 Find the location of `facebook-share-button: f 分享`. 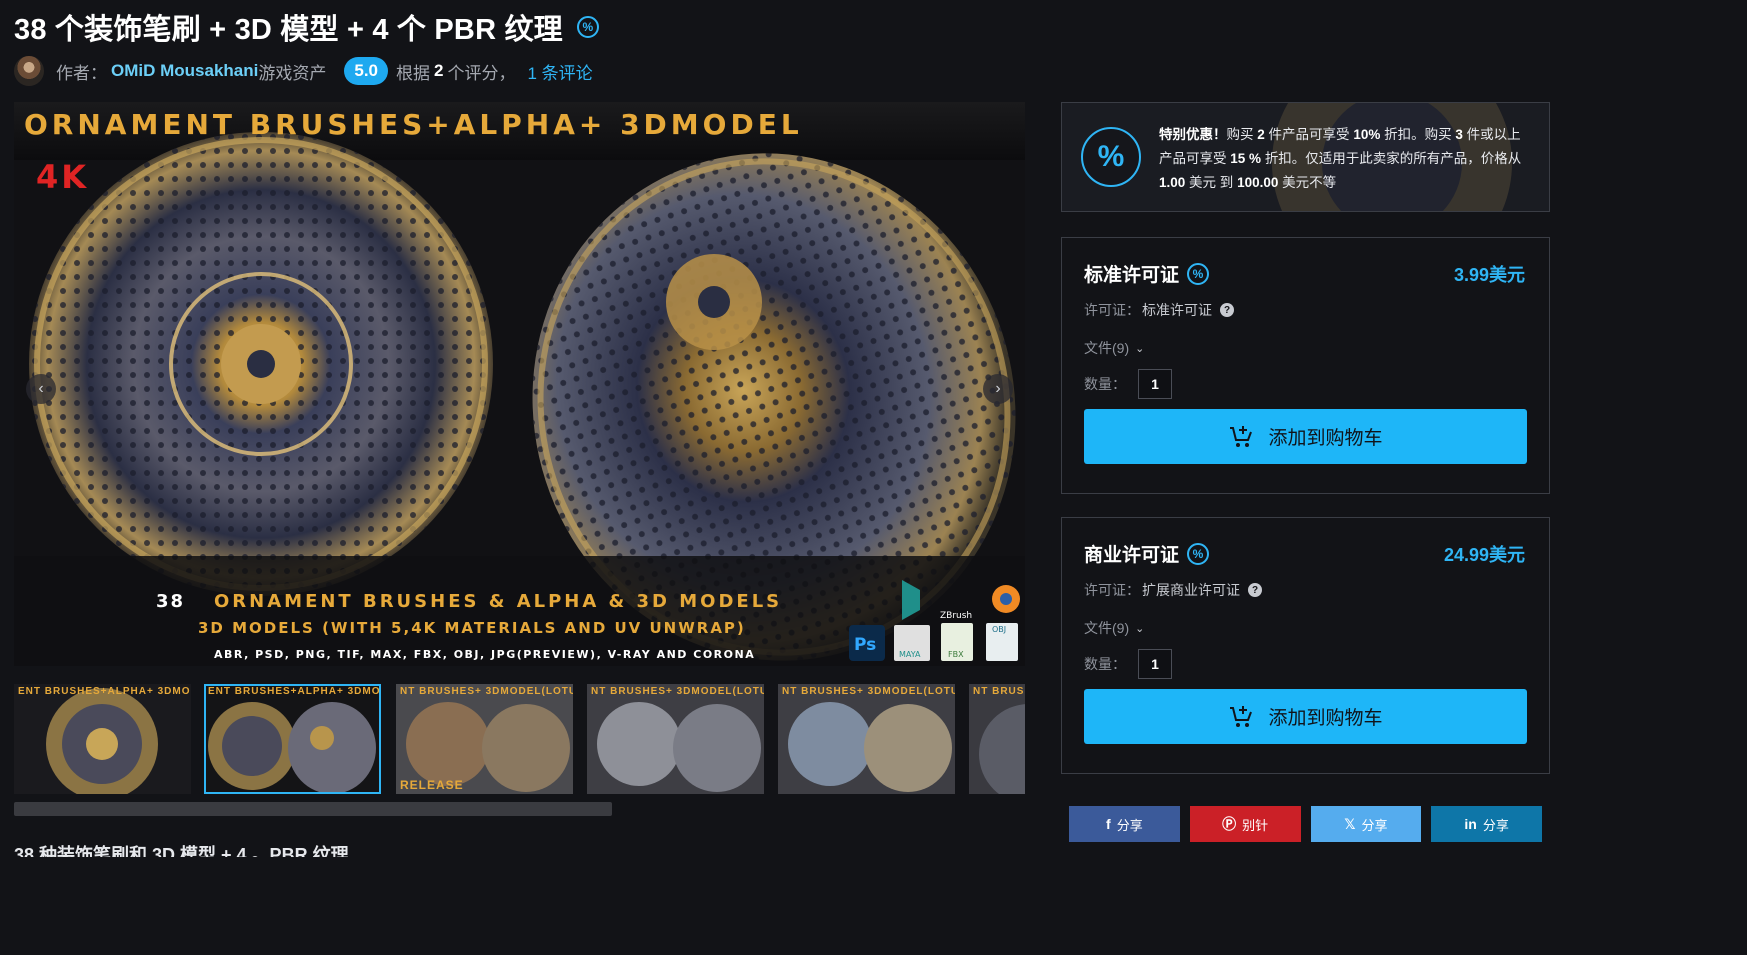

facebook-share-button: f 分享 is located at coordinates (1124, 824).